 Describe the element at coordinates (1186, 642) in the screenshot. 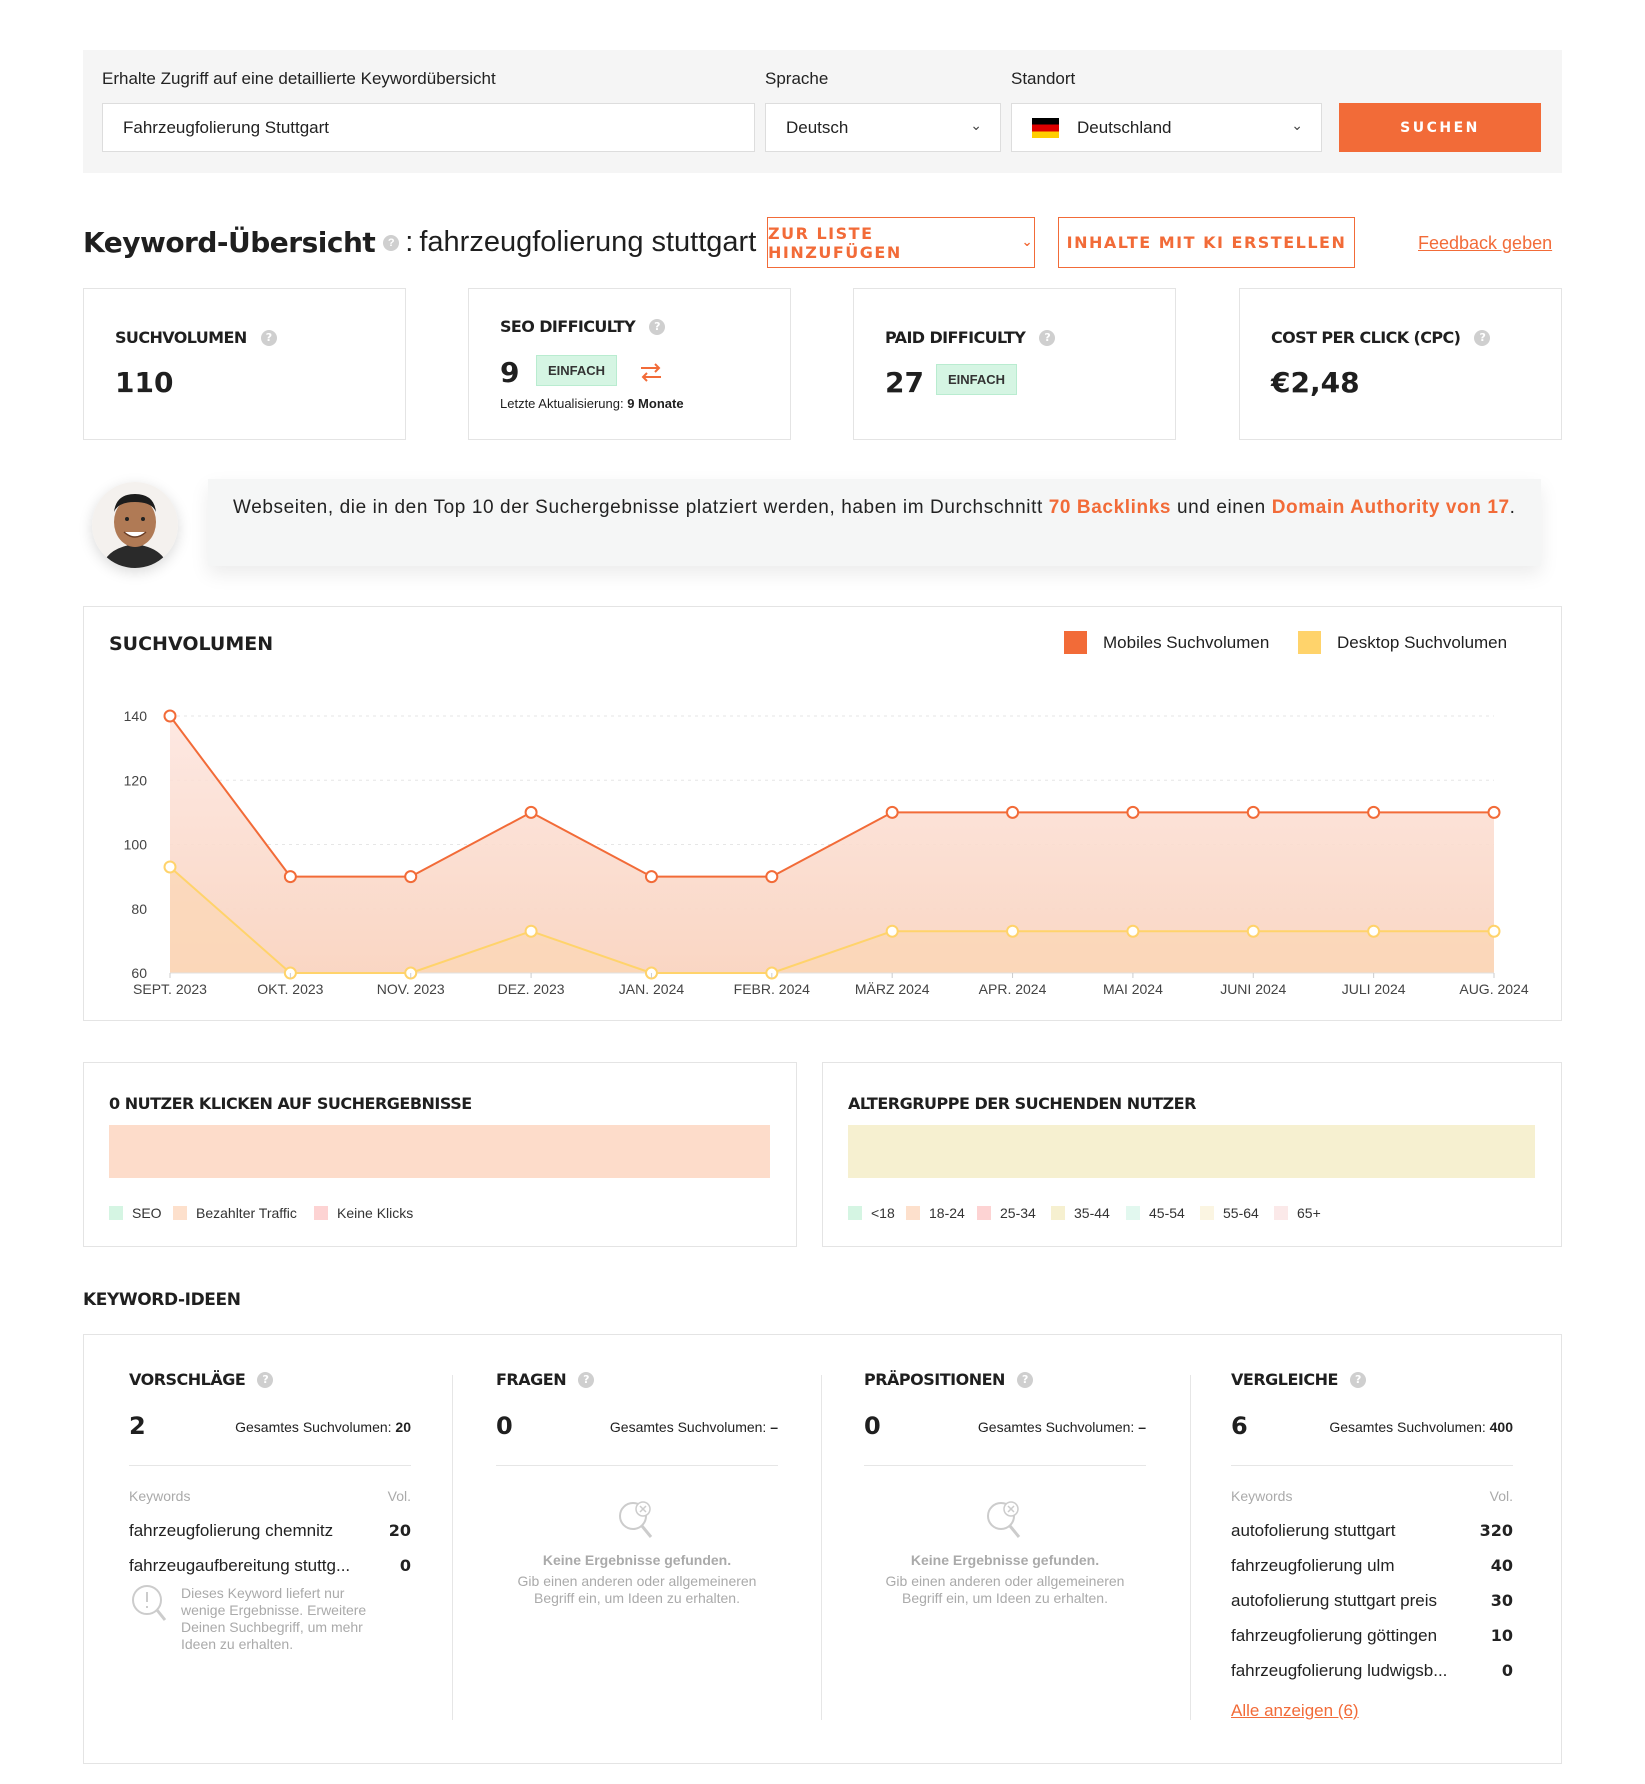

I see `legend-mobile-label: Mobiles Suchvolumen` at that location.